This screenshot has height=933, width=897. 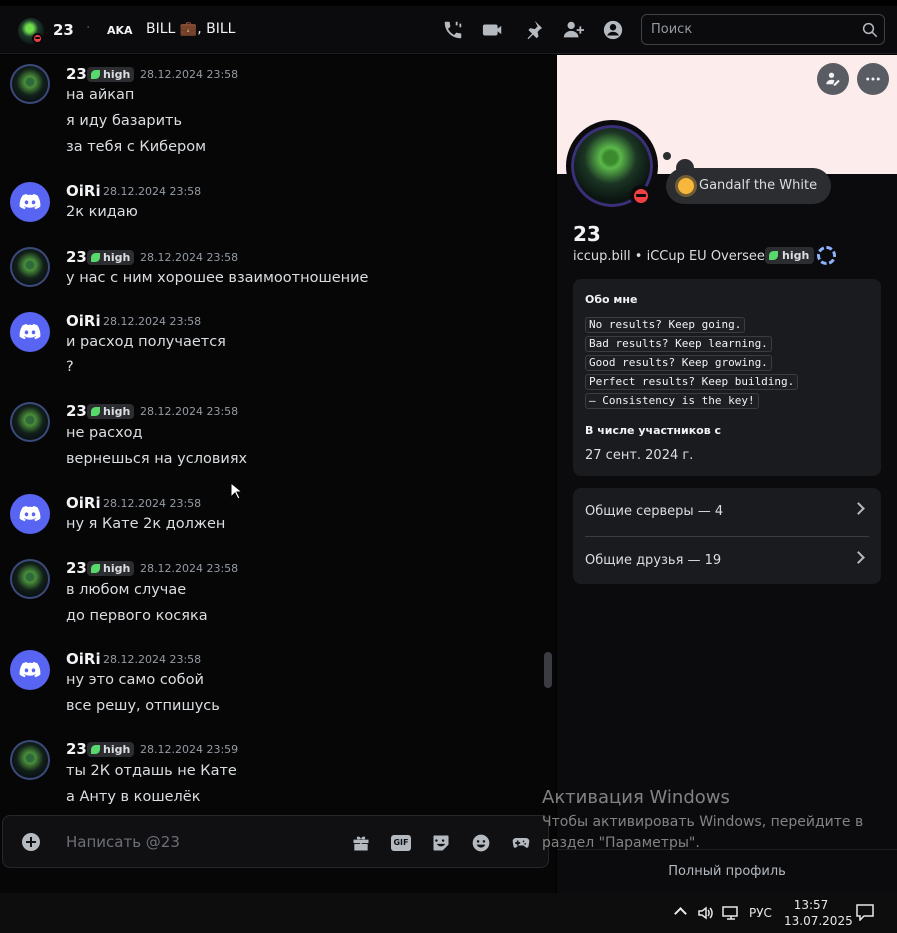 What do you see at coordinates (654, 511) in the screenshot?
I see `mutual-servers-label: Общие серверы — 4` at bounding box center [654, 511].